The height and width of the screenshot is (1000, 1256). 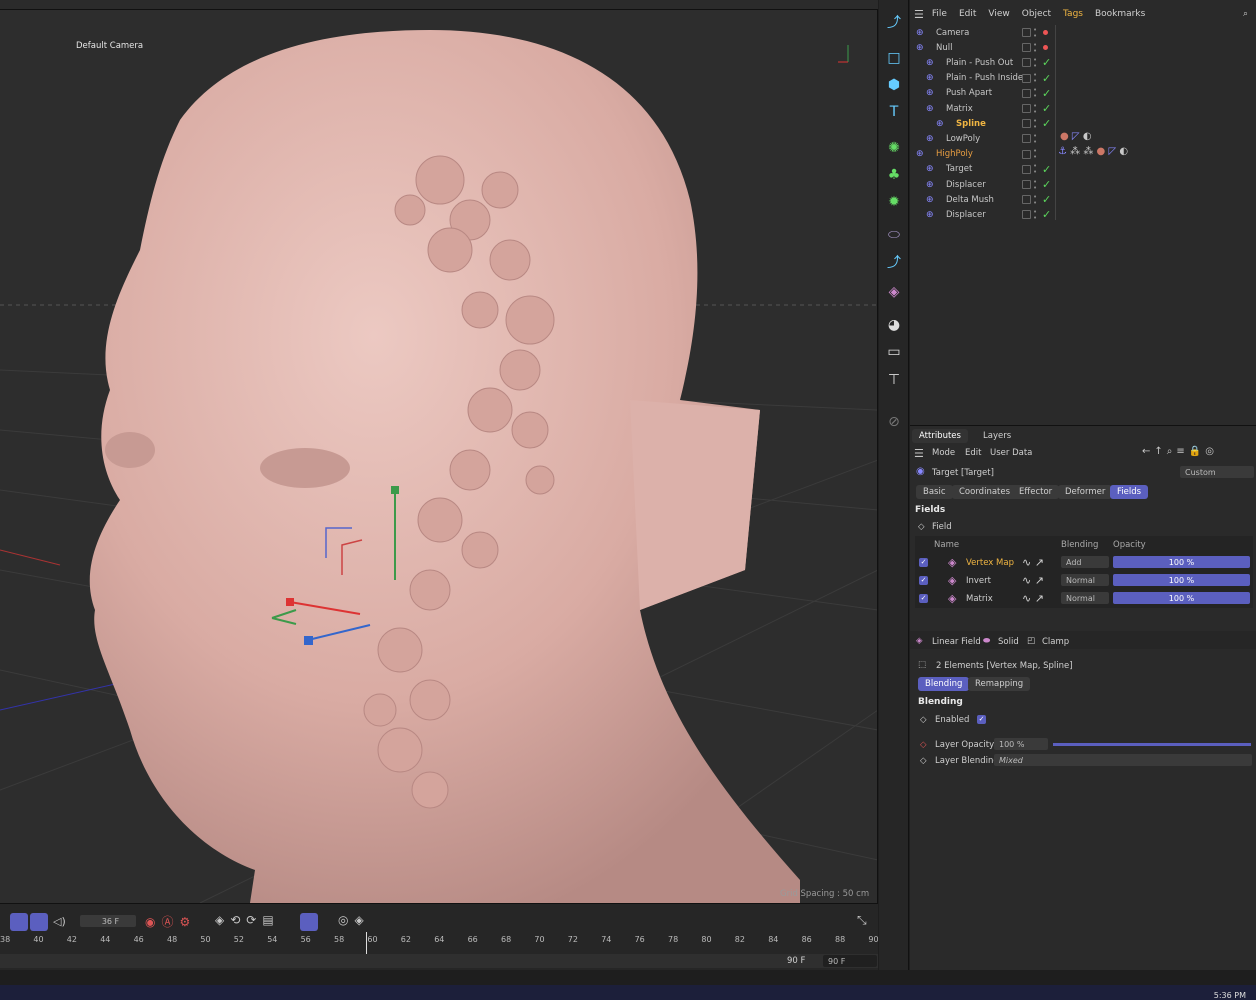 What do you see at coordinates (1180, 451) in the screenshot?
I see `nav-icons: ←↑⌕≡🔒◎` at bounding box center [1180, 451].